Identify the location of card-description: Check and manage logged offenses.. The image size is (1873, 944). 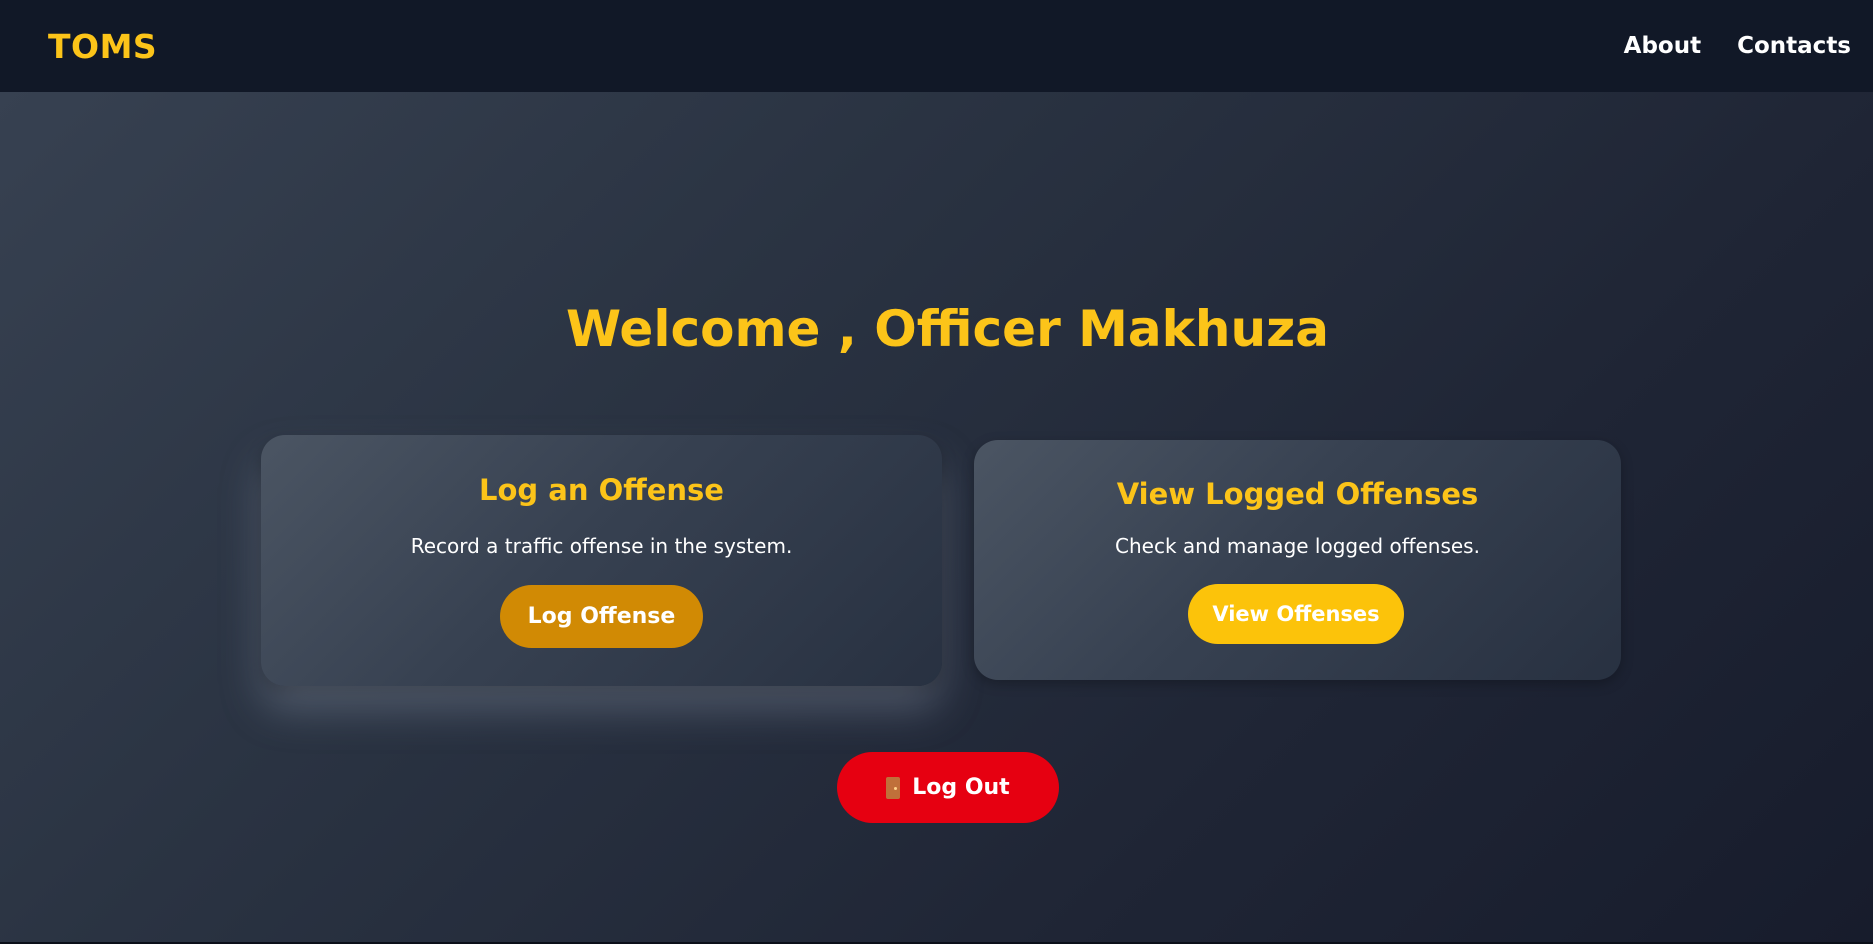
(1297, 546).